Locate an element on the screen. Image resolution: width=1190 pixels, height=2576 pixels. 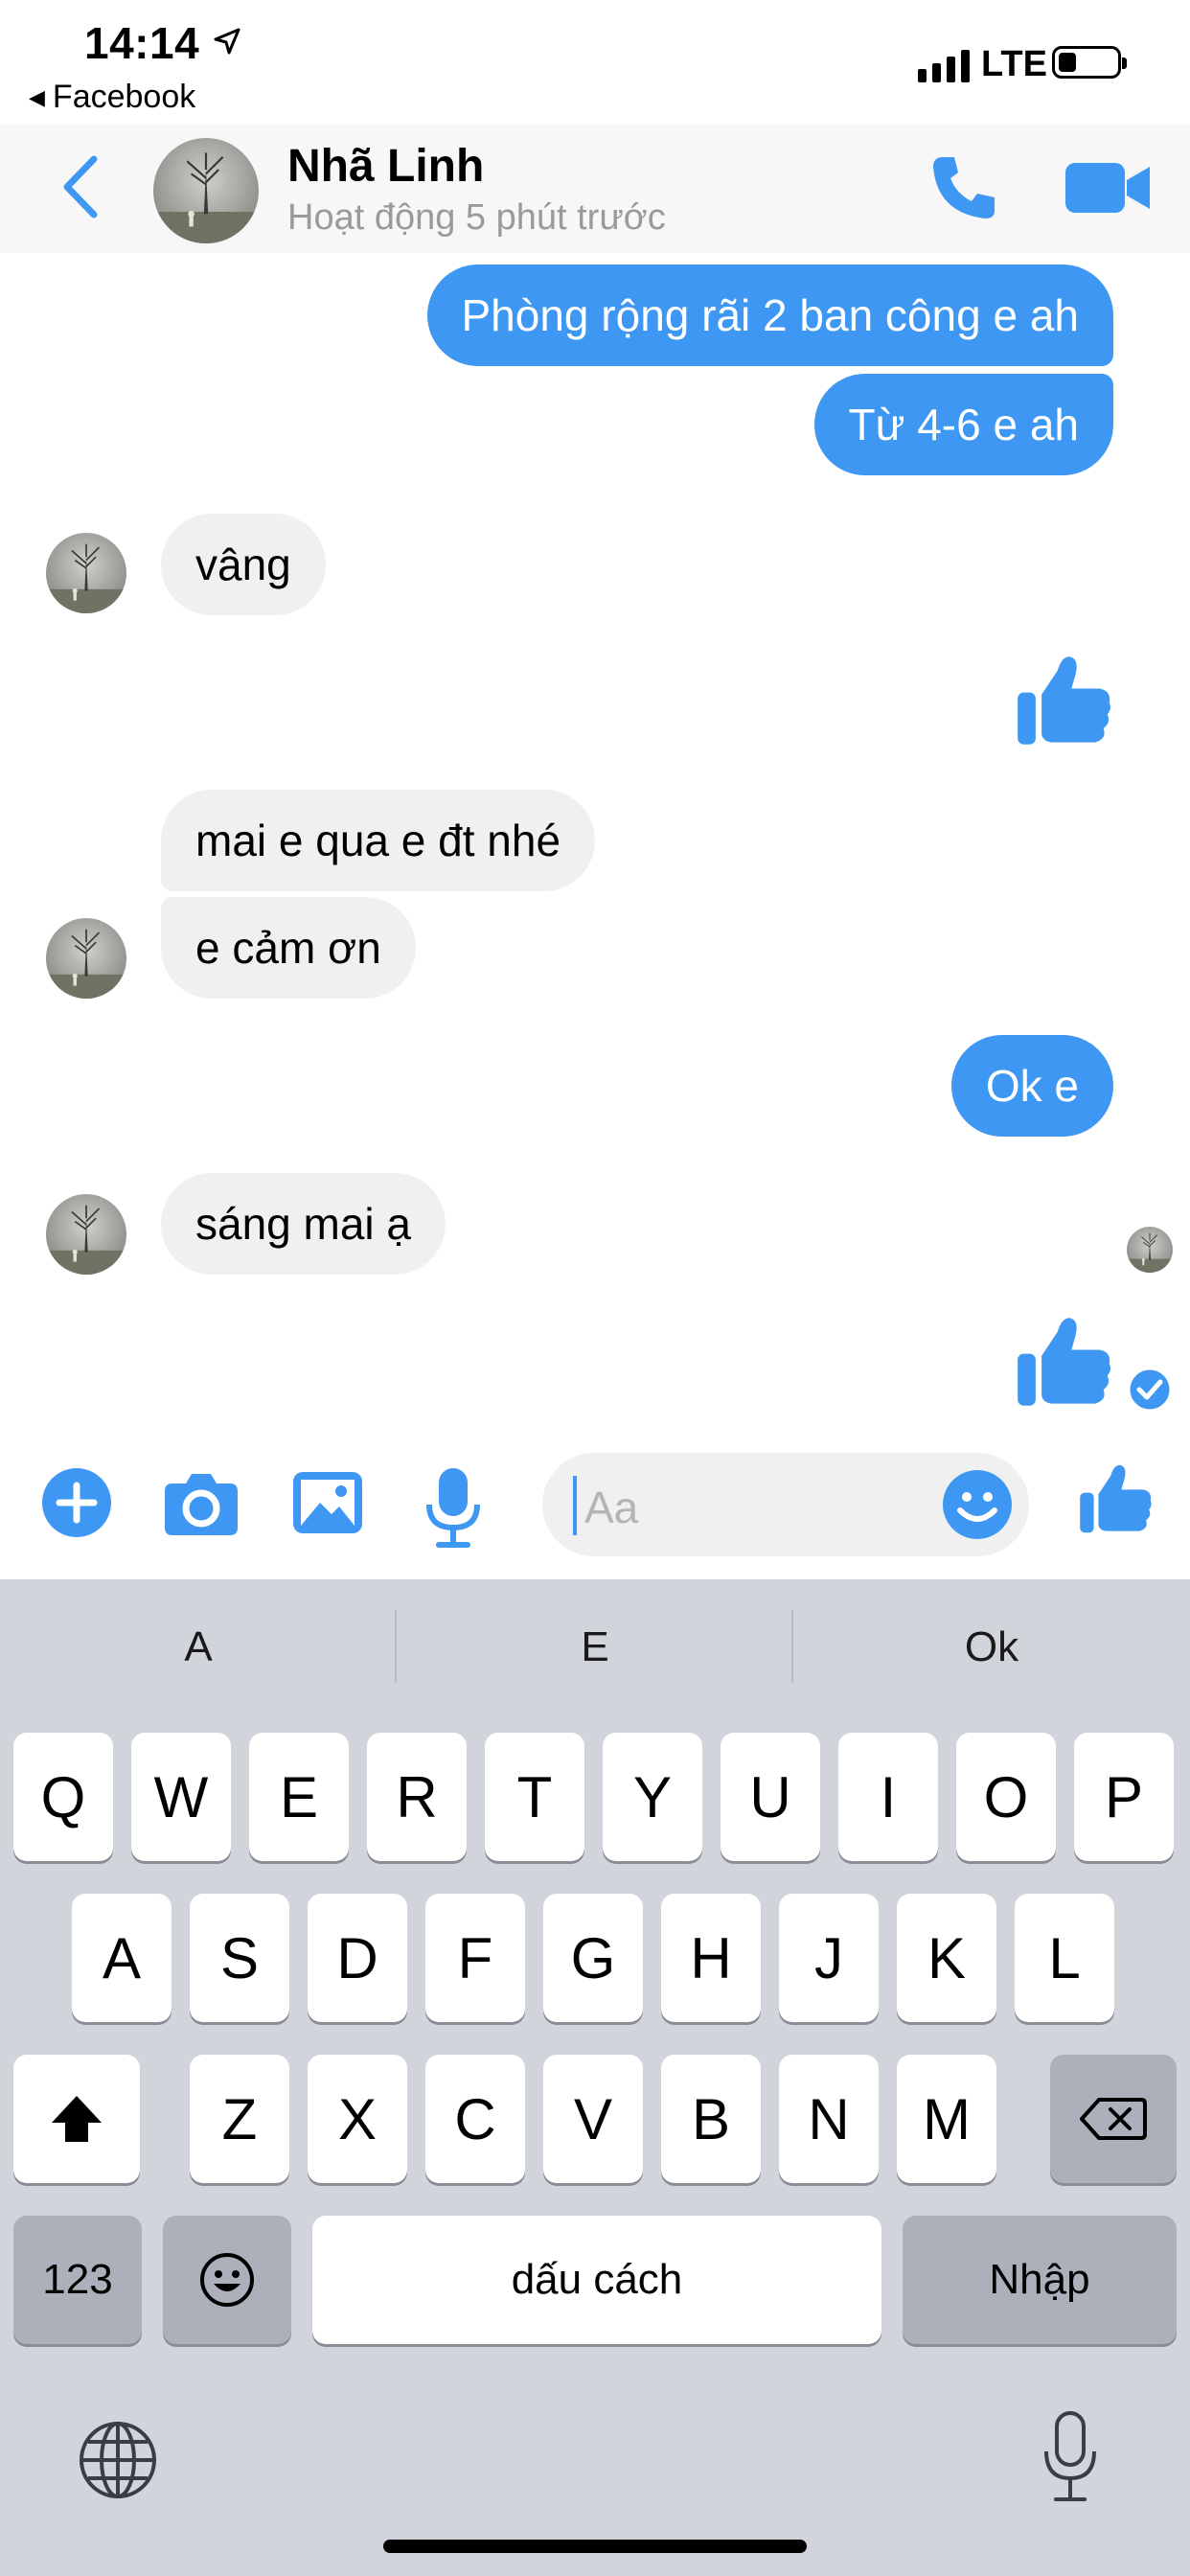
location-arrow-icon is located at coordinates (227, 41).